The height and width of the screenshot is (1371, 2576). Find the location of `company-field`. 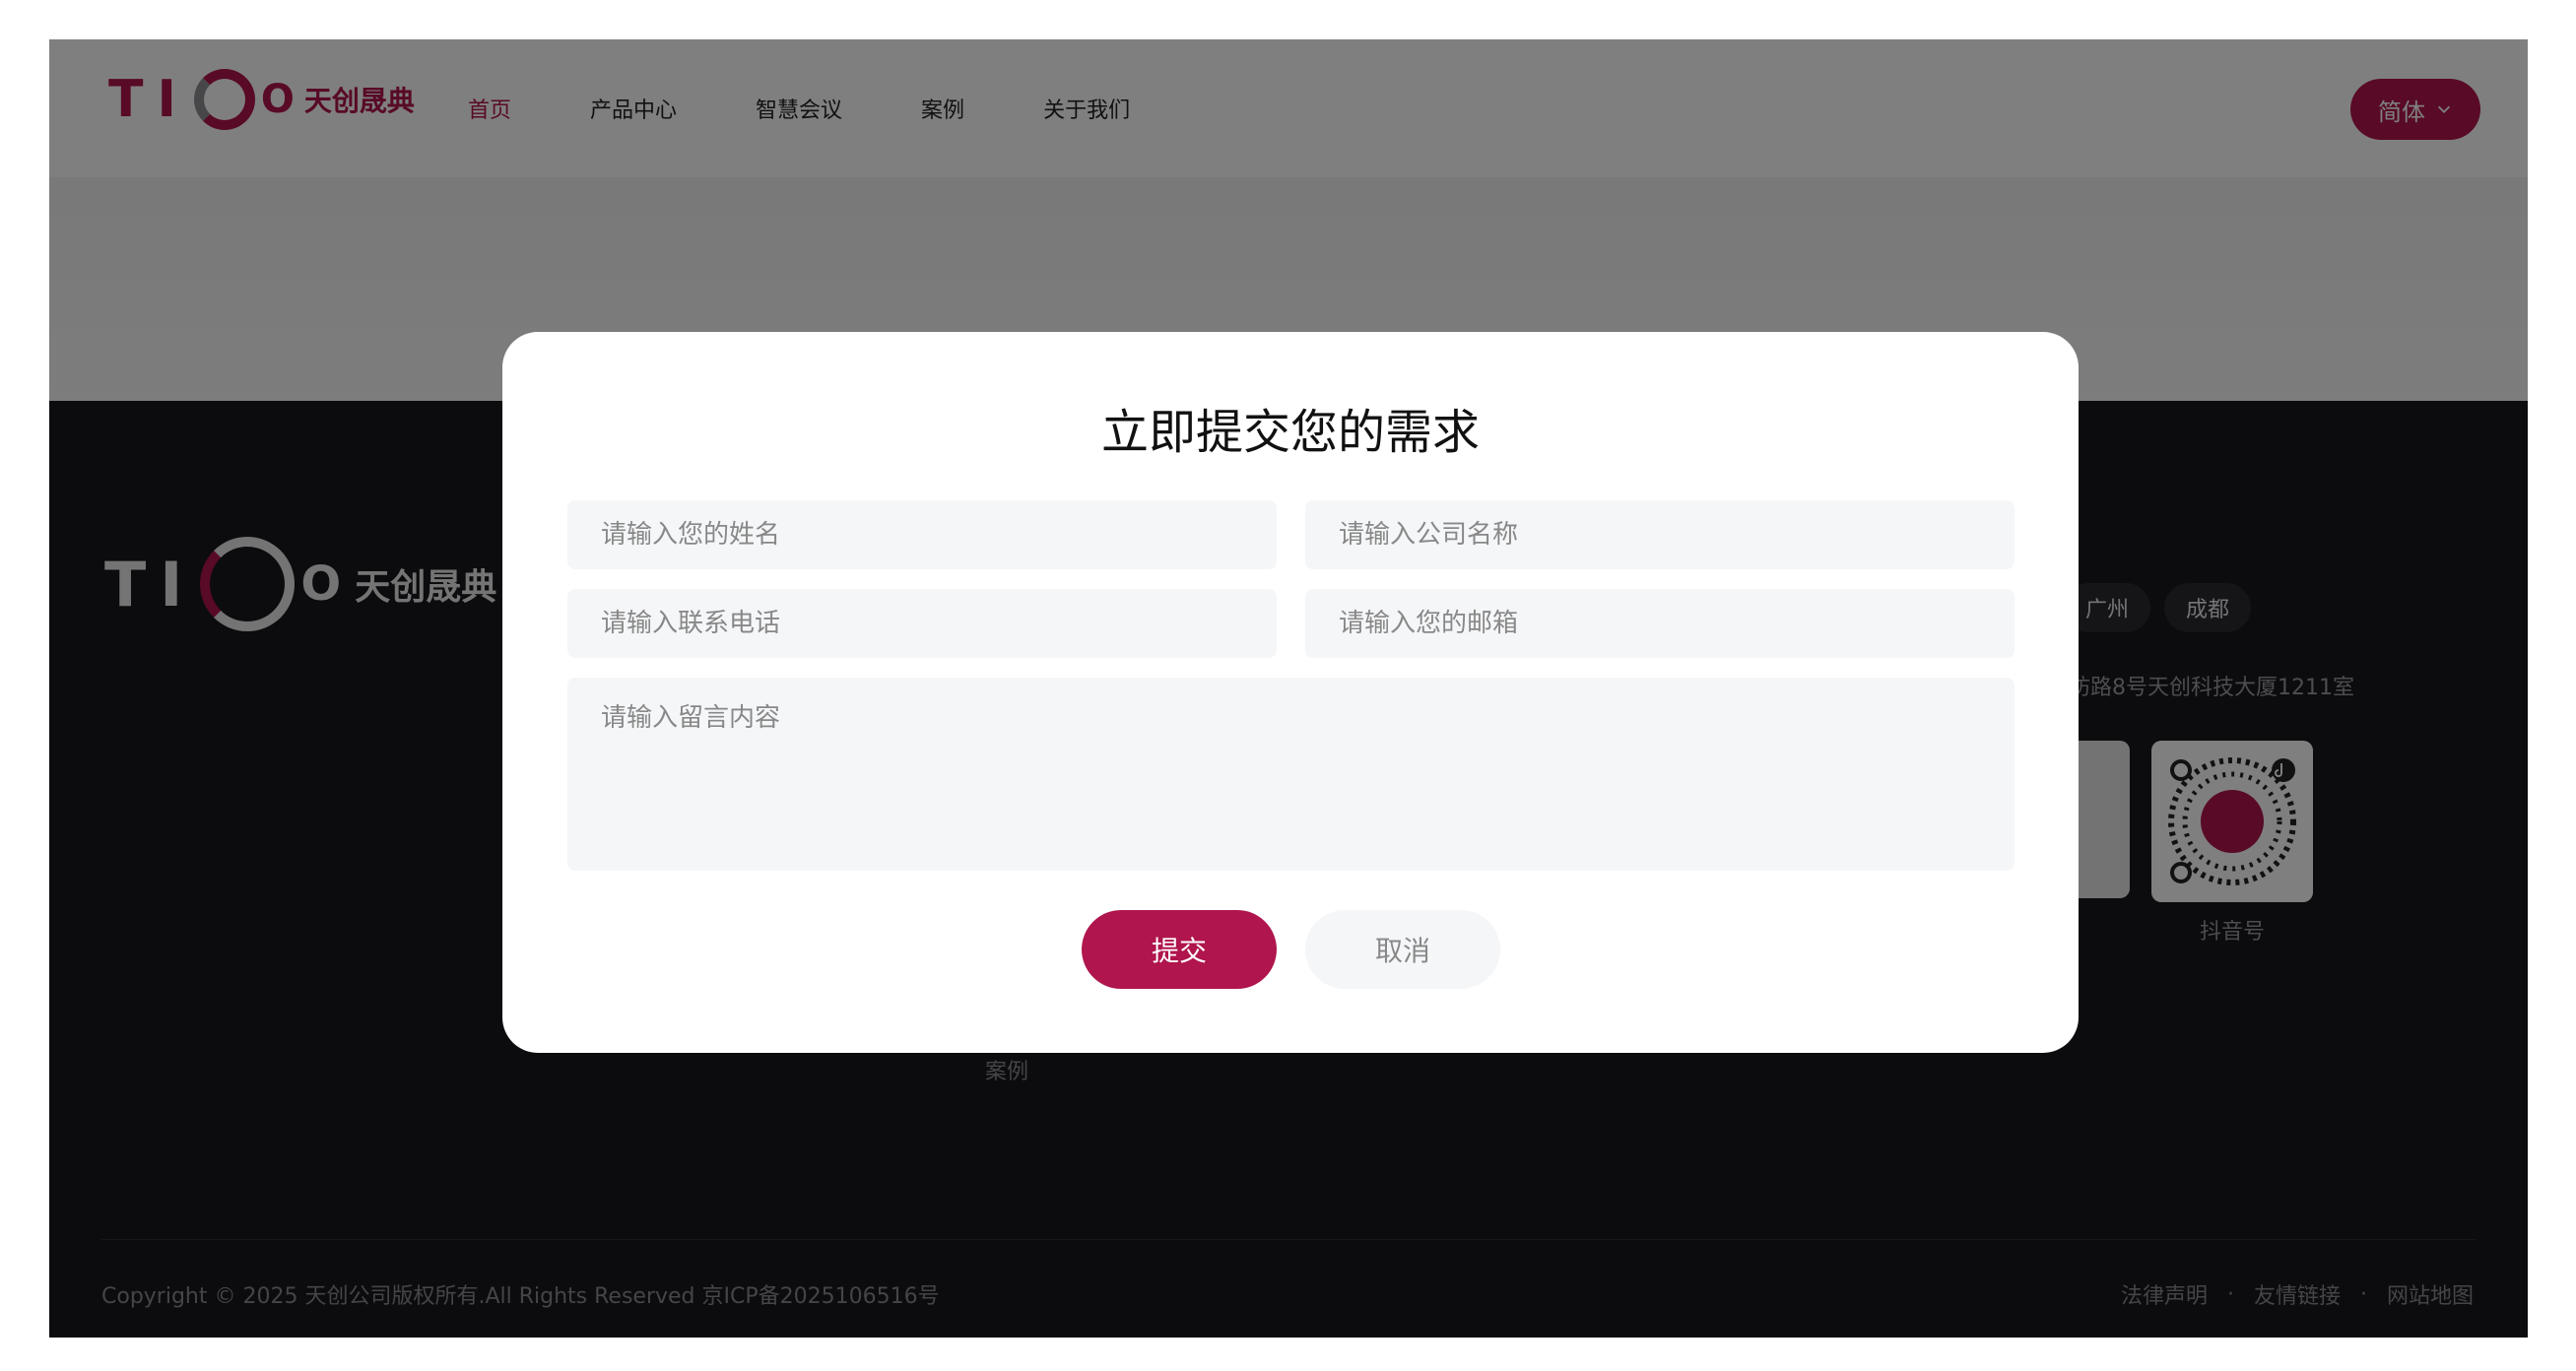

company-field is located at coordinates (1660, 534).